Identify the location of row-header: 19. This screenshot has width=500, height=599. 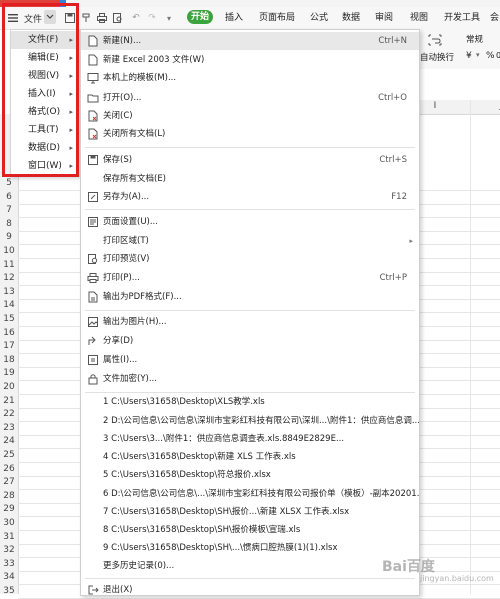
(9, 373).